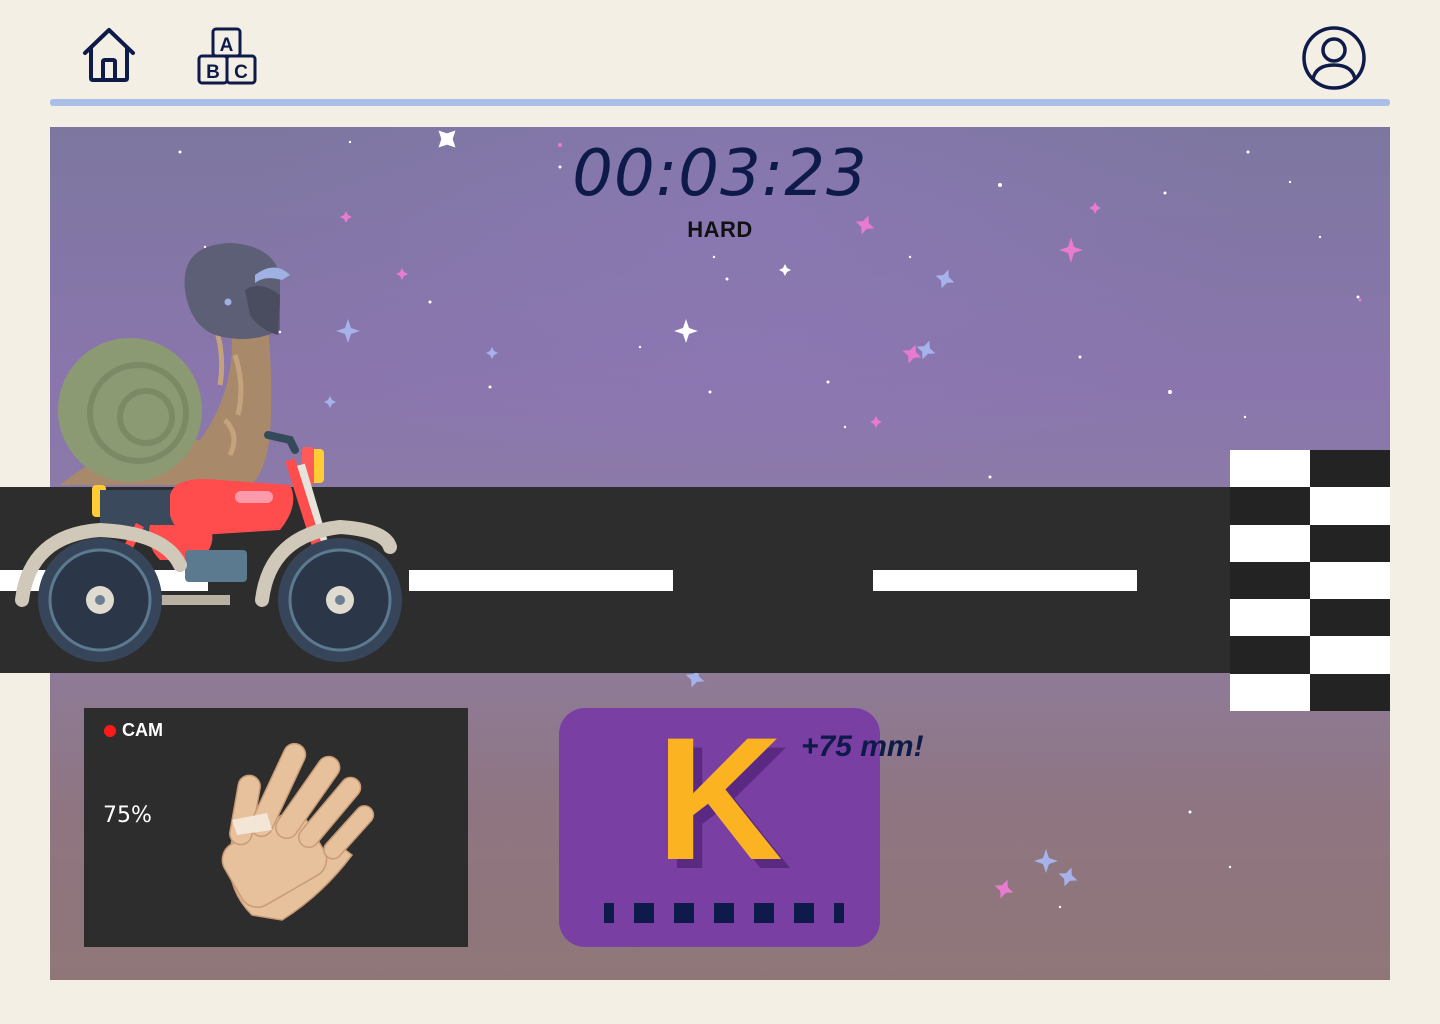 The image size is (1440, 1024). What do you see at coordinates (720, 174) in the screenshot?
I see `game-timer: 00:03:23` at bounding box center [720, 174].